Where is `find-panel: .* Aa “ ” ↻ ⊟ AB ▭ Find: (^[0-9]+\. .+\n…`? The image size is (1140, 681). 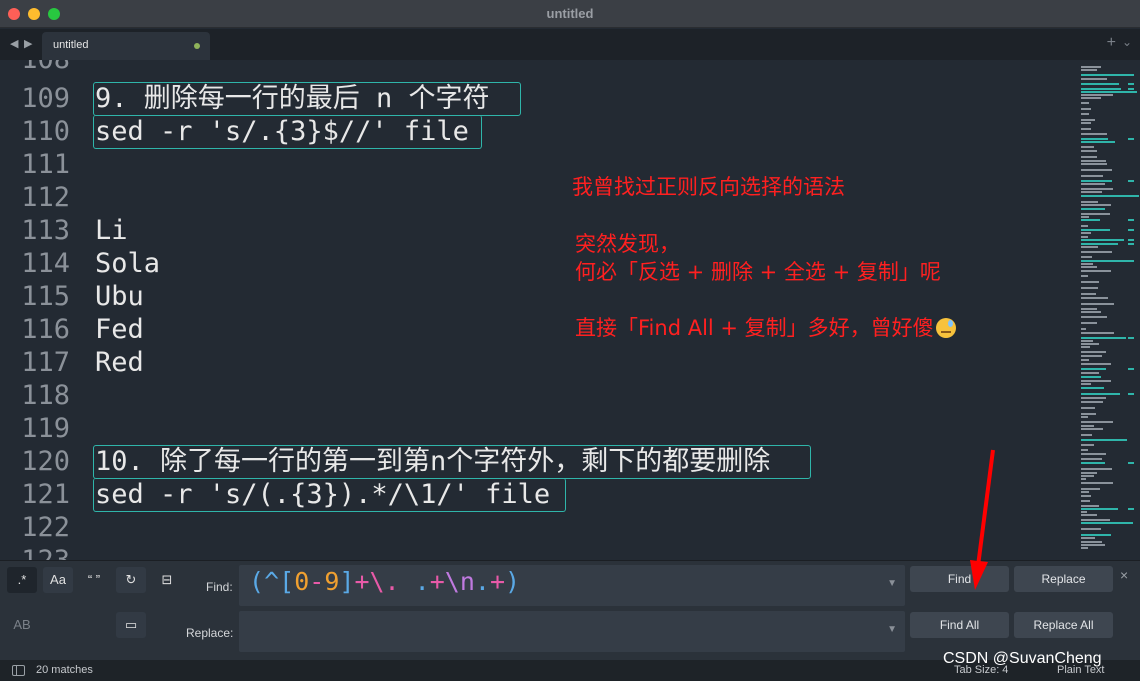
find-panel: .* Aa “ ” ↻ ⊟ AB ▭ Find: (^[0-9]+\. .+\n… is located at coordinates (570, 610).